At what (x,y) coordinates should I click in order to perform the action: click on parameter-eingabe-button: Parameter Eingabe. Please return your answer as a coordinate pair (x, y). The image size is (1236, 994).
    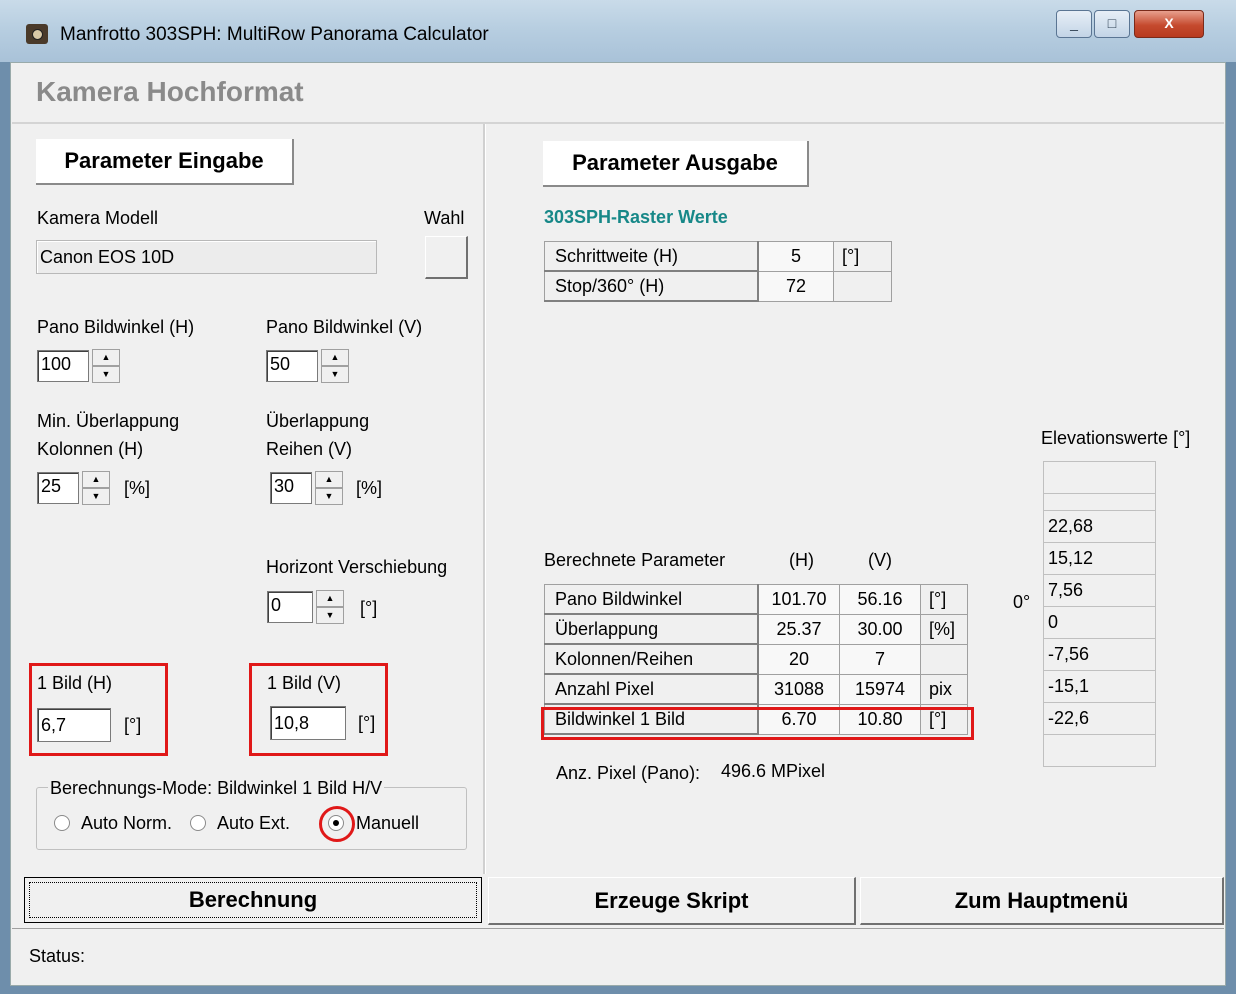
    Looking at the image, I should click on (165, 162).